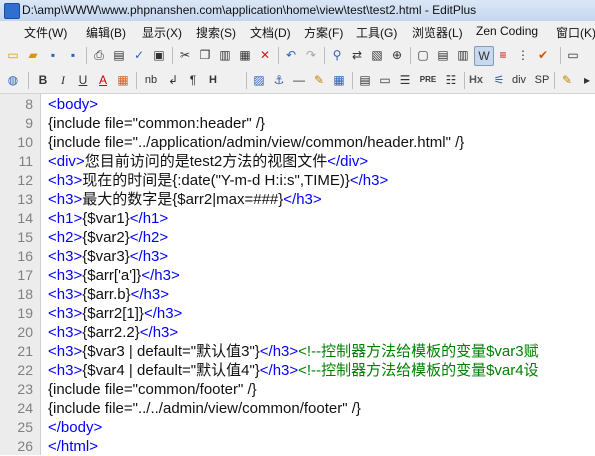 The image size is (595, 456). I want to click on css-icon: ⚟, so click(499, 80).